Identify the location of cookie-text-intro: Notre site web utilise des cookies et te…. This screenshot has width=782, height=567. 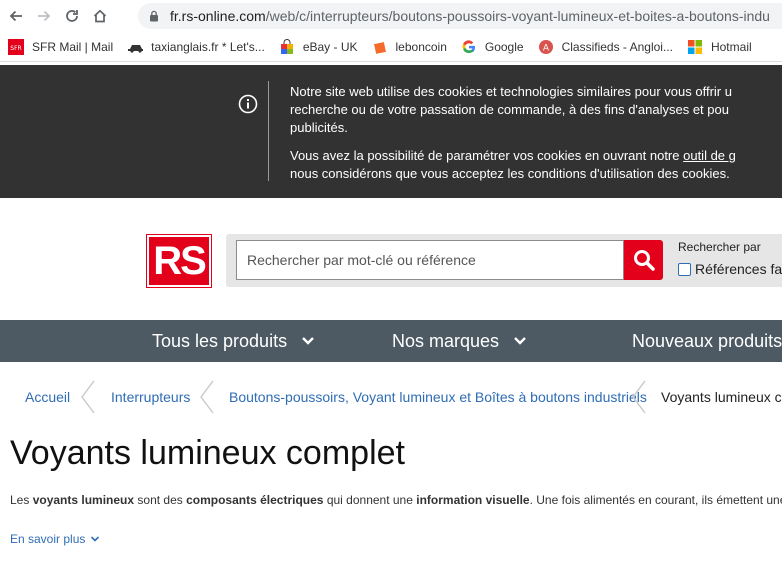
(536, 110).